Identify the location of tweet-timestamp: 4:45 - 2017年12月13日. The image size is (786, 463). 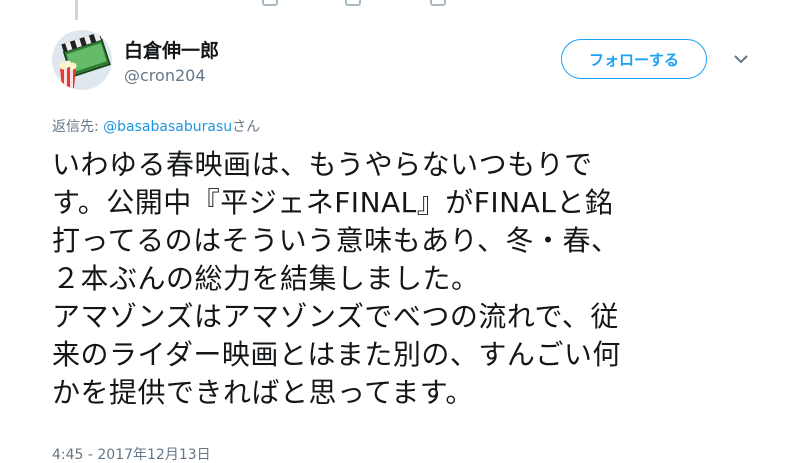
(131, 453).